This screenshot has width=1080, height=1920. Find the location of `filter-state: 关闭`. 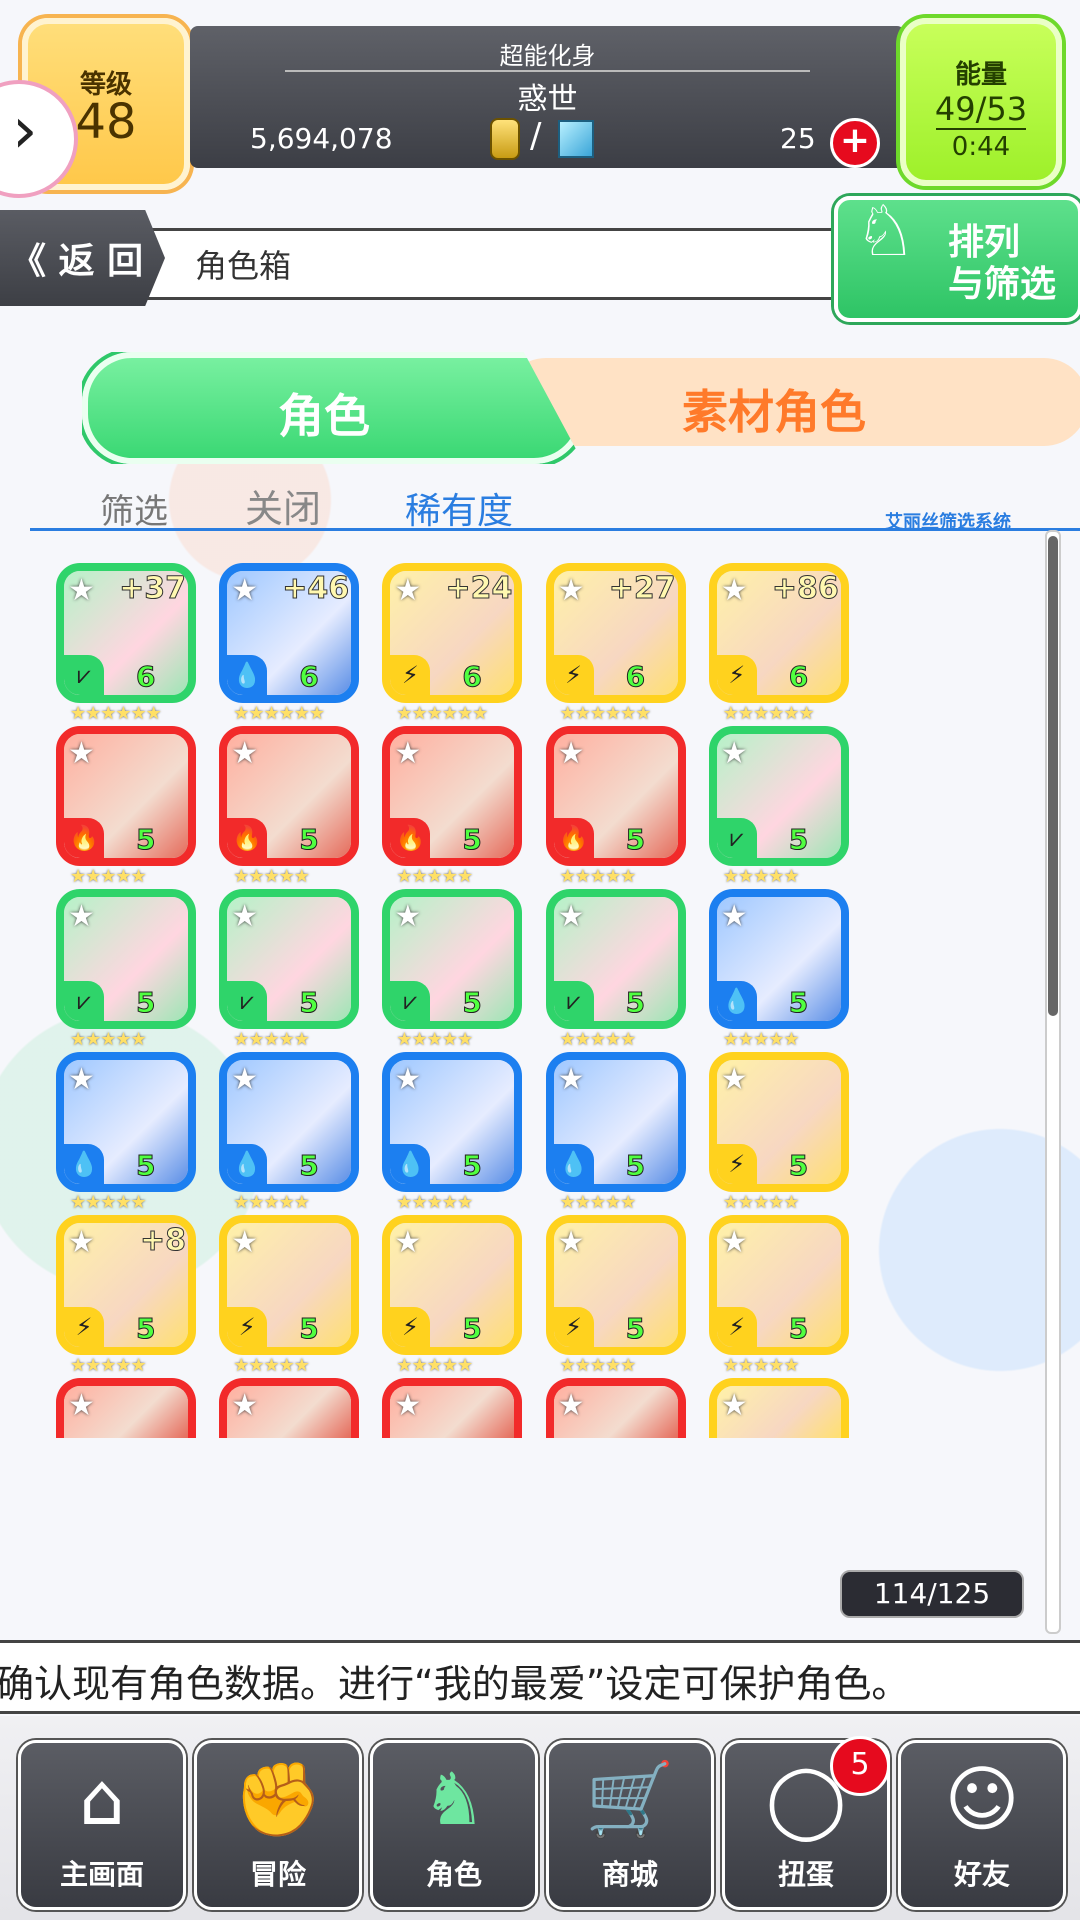

filter-state: 关闭 is located at coordinates (283, 505).